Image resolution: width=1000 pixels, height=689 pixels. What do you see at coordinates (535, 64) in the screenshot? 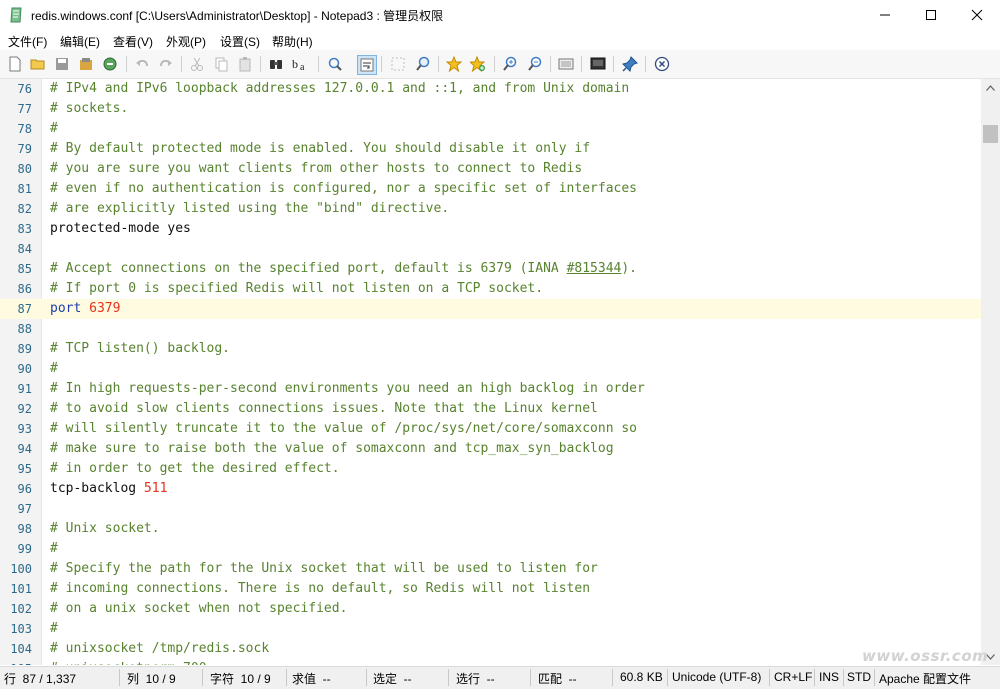
I see `zoom-out-icon` at bounding box center [535, 64].